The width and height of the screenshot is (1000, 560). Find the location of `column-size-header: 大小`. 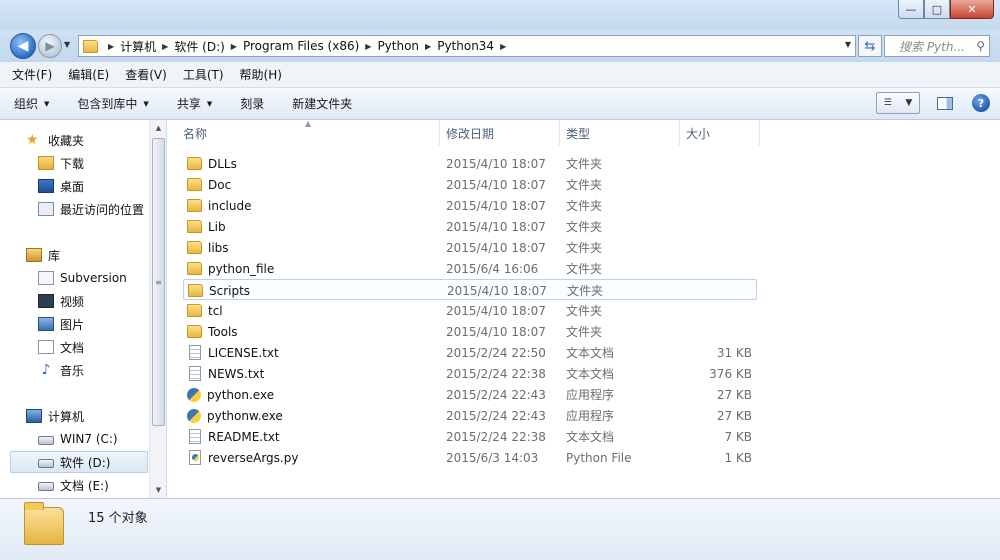

column-size-header: 大小 is located at coordinates (720, 133).